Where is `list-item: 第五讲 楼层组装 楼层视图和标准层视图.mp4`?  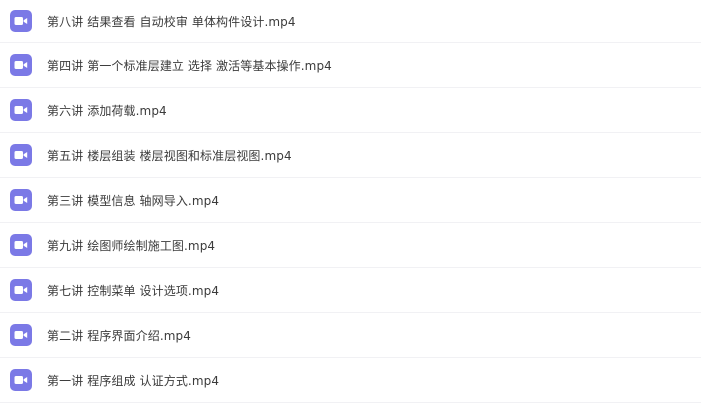
list-item: 第五讲 楼层组装 楼层视图和标准层视图.mp4 is located at coordinates (350, 155).